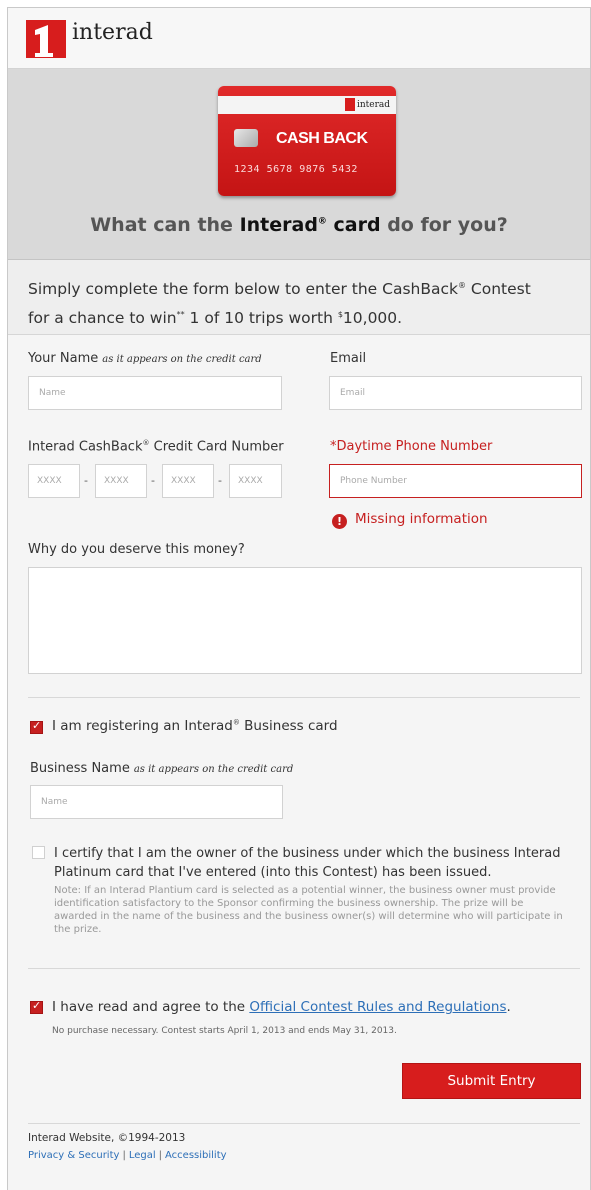 This screenshot has width=591, height=1190. Describe the element at coordinates (411, 446) in the screenshot. I see `phone-label: *Daytime Phone Number` at that location.